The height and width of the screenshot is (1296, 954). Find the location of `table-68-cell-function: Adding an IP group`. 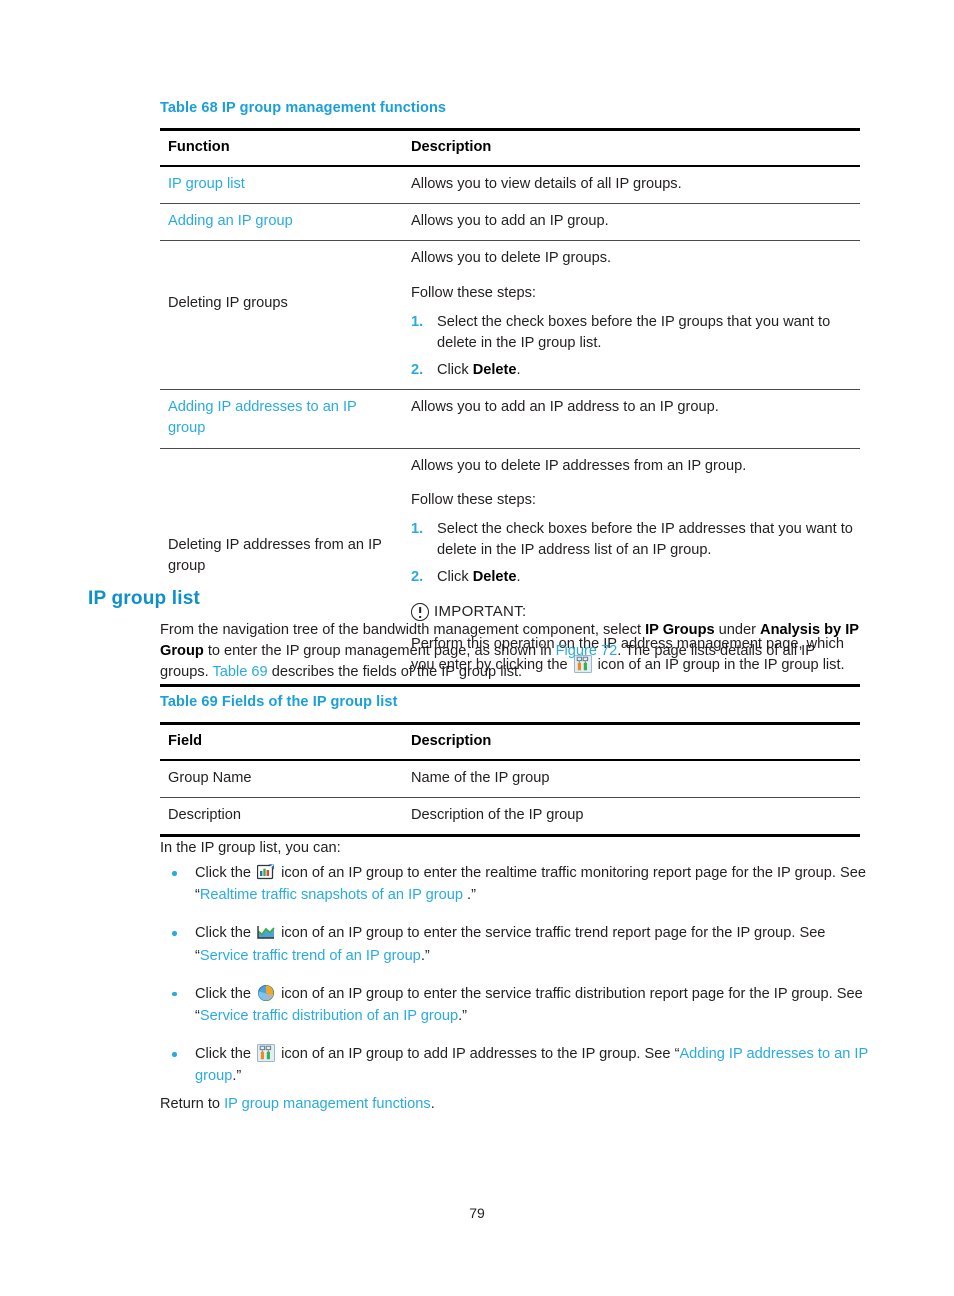

table-68-cell-function: Adding an IP group is located at coordinates (281, 222).